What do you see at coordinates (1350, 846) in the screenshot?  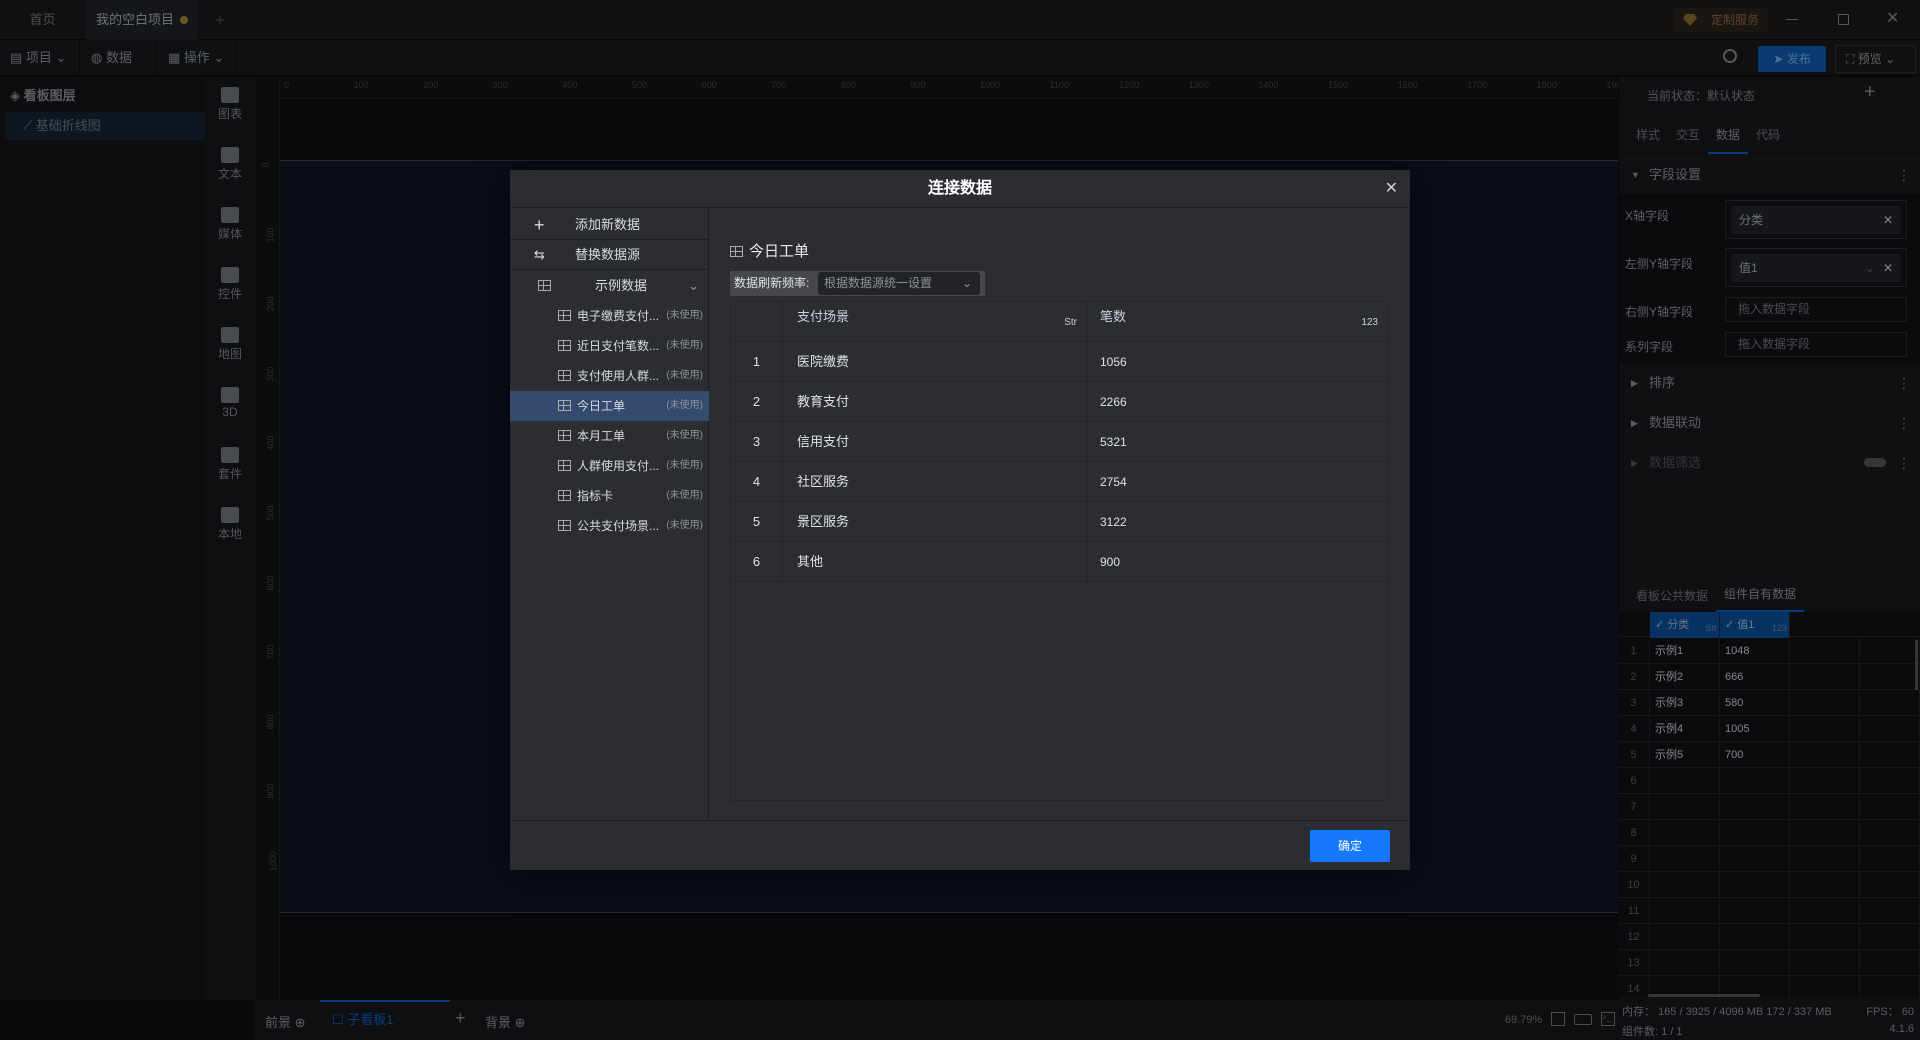 I see `confirm-button: 确定` at bounding box center [1350, 846].